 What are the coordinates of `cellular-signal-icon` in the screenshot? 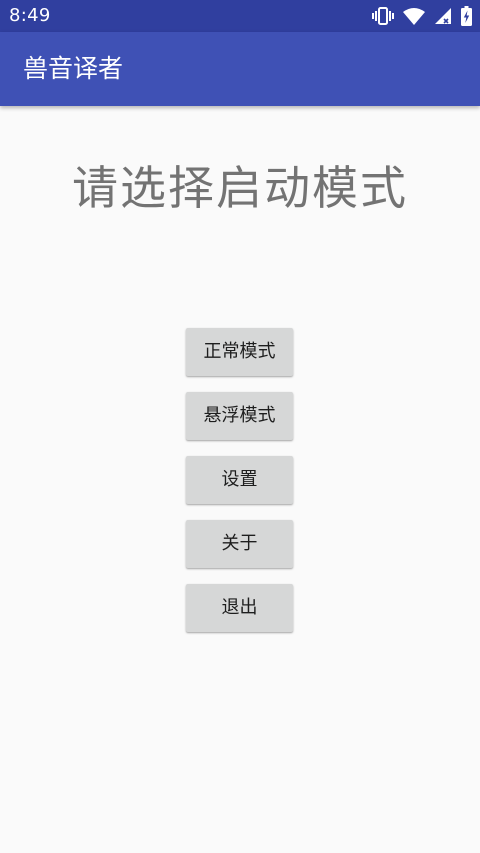 It's located at (443, 16).